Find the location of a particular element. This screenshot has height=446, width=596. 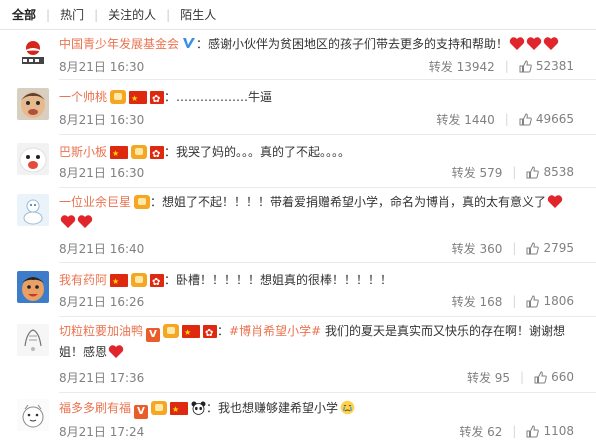

like-count: 52381 is located at coordinates (554, 66).